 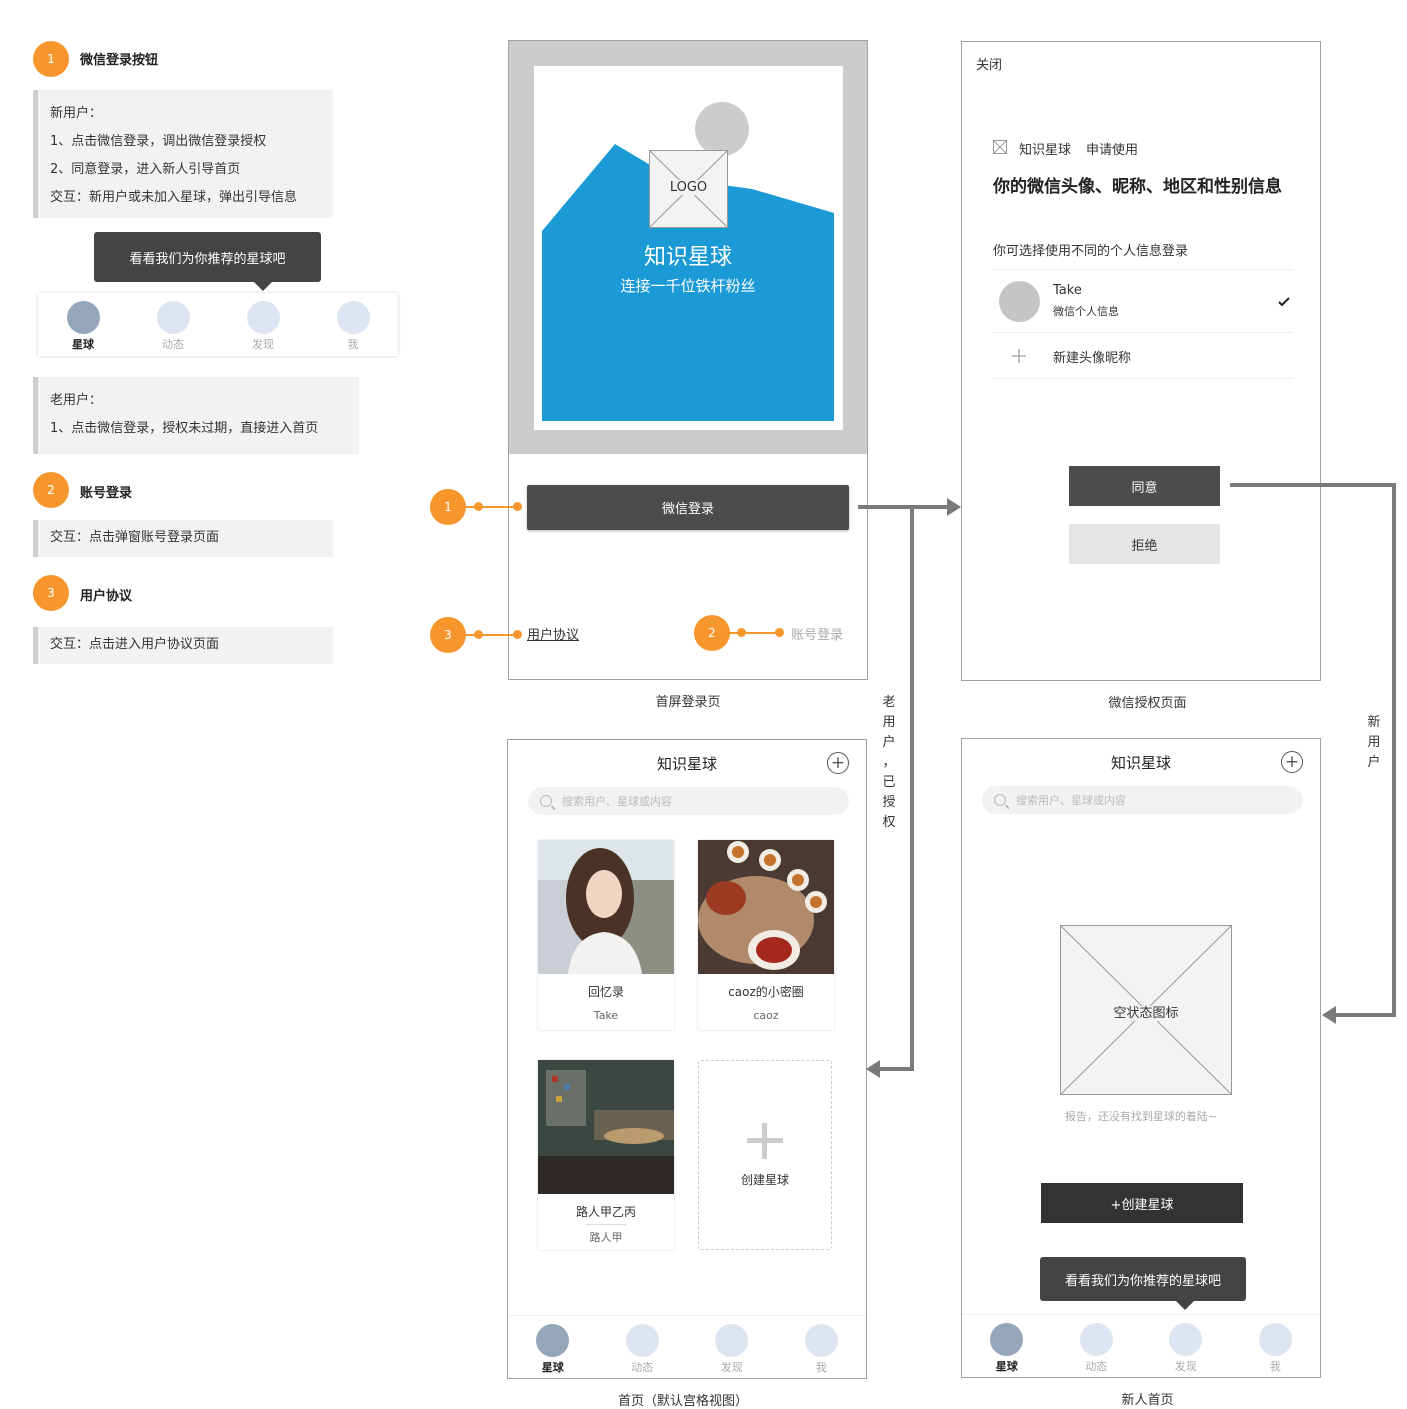 I want to click on flow-label-char: 授, so click(x=889, y=802).